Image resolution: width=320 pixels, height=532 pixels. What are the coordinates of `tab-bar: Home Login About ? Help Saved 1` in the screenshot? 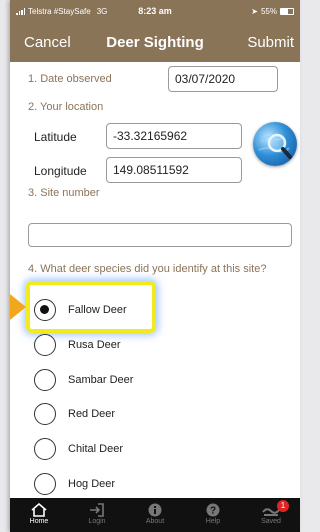 It's located at (155, 515).